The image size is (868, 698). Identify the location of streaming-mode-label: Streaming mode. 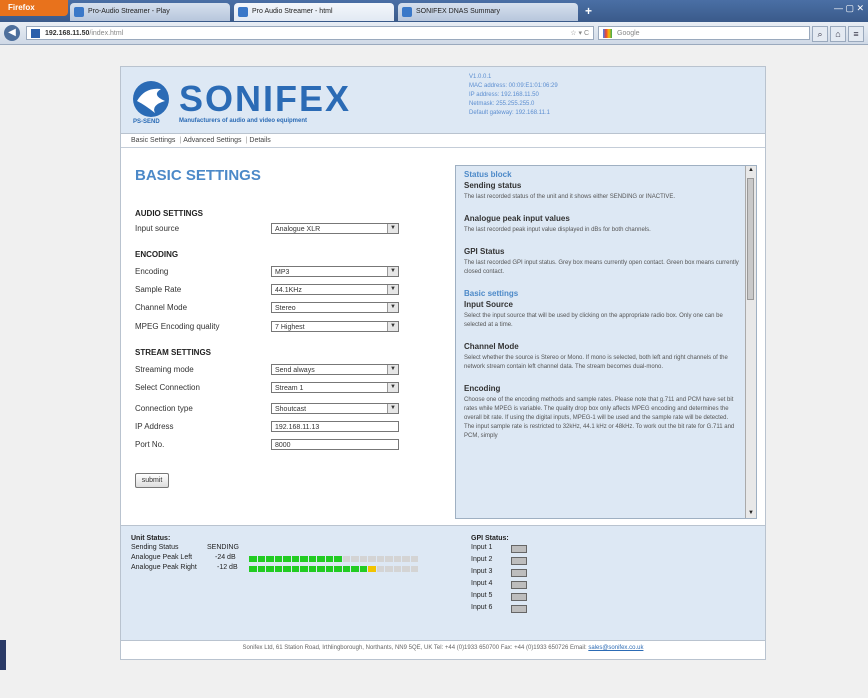
(164, 369).